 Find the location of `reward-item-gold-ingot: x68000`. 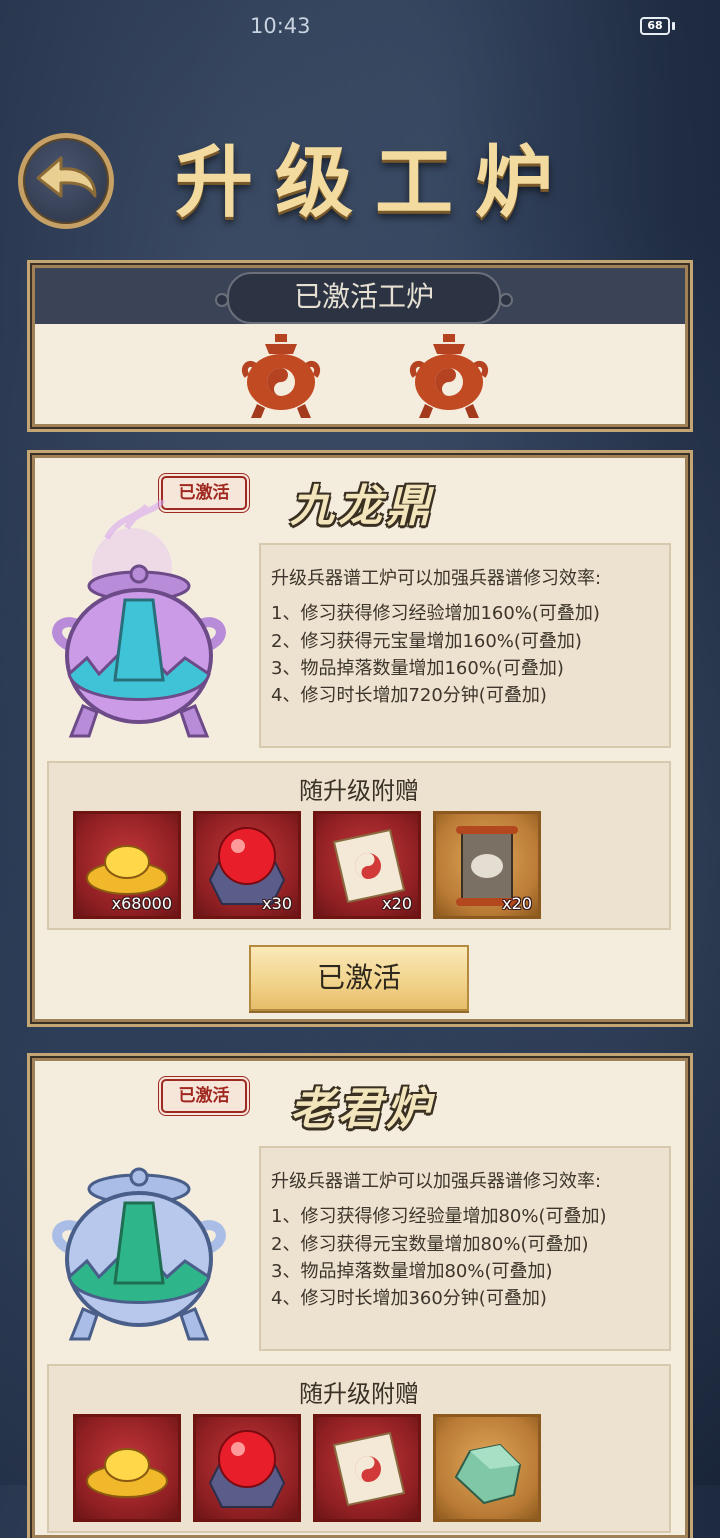

reward-item-gold-ingot: x68000 is located at coordinates (127, 865).